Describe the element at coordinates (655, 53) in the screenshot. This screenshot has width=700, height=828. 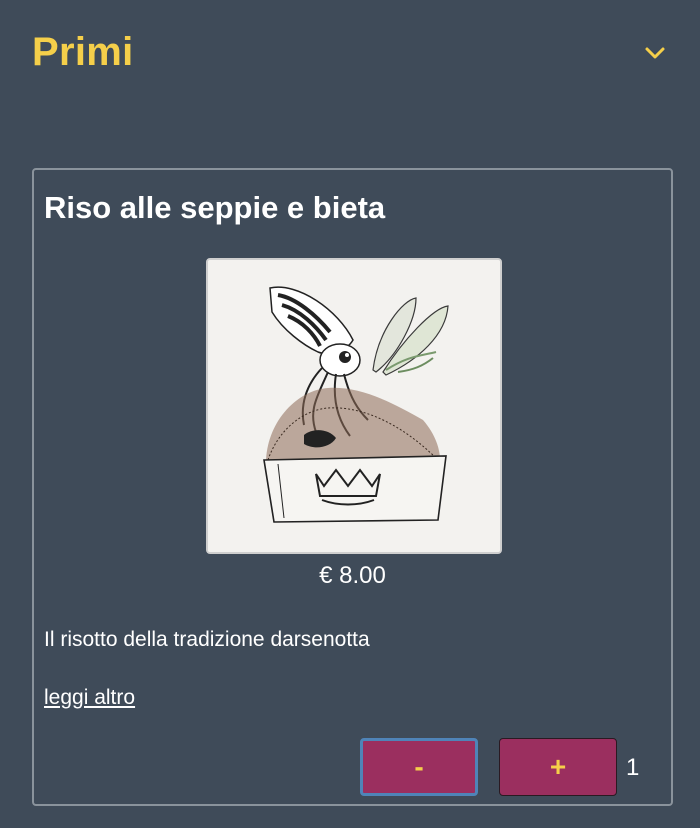
I see `chevron-down-icon` at that location.